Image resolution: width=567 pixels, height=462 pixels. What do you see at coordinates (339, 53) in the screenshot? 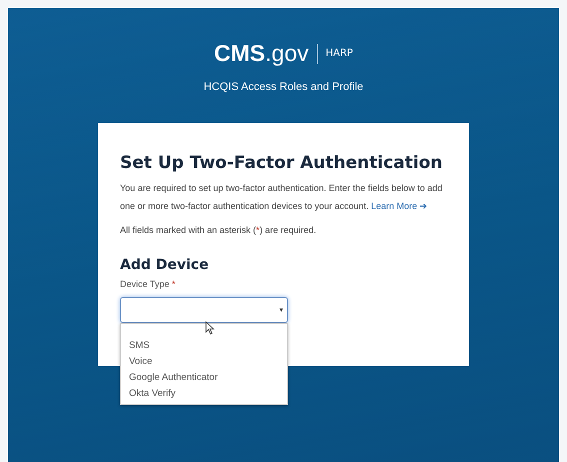
I see `product-name: HARP` at bounding box center [339, 53].